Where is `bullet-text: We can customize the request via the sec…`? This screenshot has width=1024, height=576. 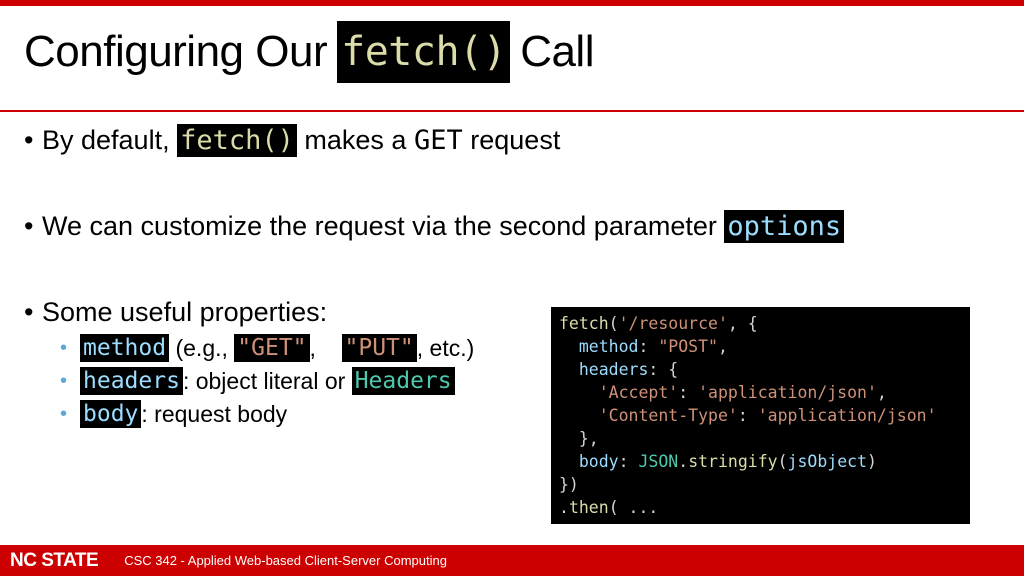
bullet-text: We can customize the request via the sec… is located at coordinates (379, 225).